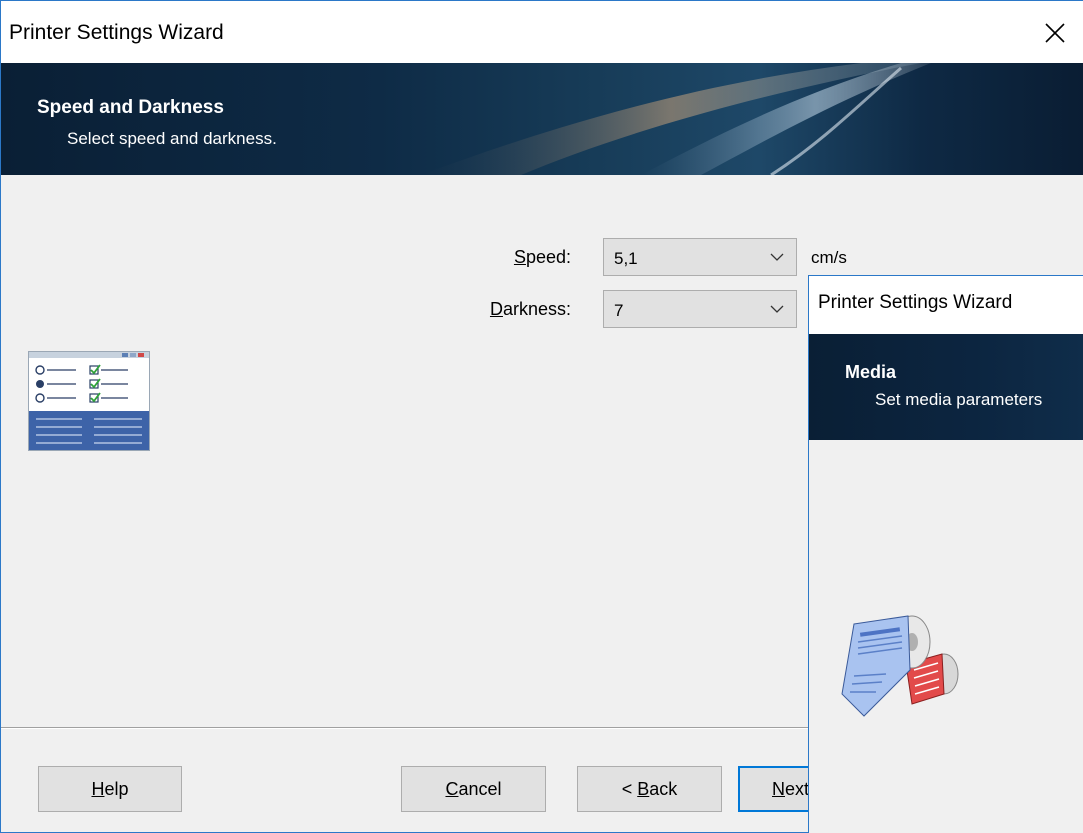 The width and height of the screenshot is (1083, 833). Describe the element at coordinates (700, 309) in the screenshot. I see `darkness-dropdown: 7` at that location.